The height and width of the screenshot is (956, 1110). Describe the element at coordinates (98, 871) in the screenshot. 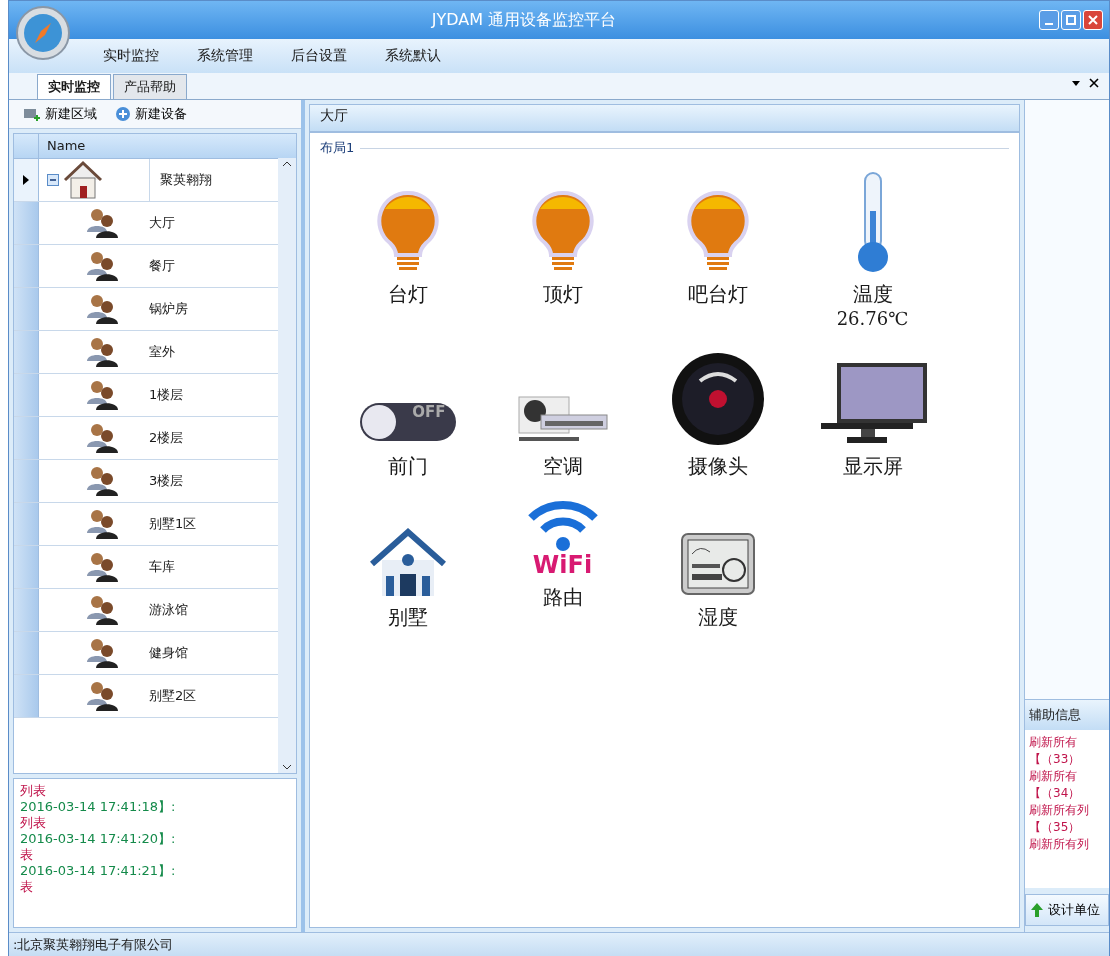

I see `log-line: 2016-03-14 17:41:21】:` at that location.